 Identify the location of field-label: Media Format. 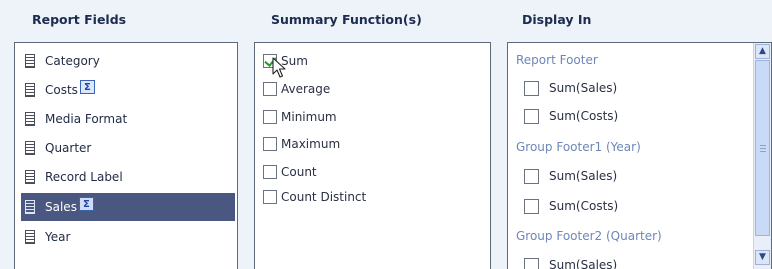
(86, 119).